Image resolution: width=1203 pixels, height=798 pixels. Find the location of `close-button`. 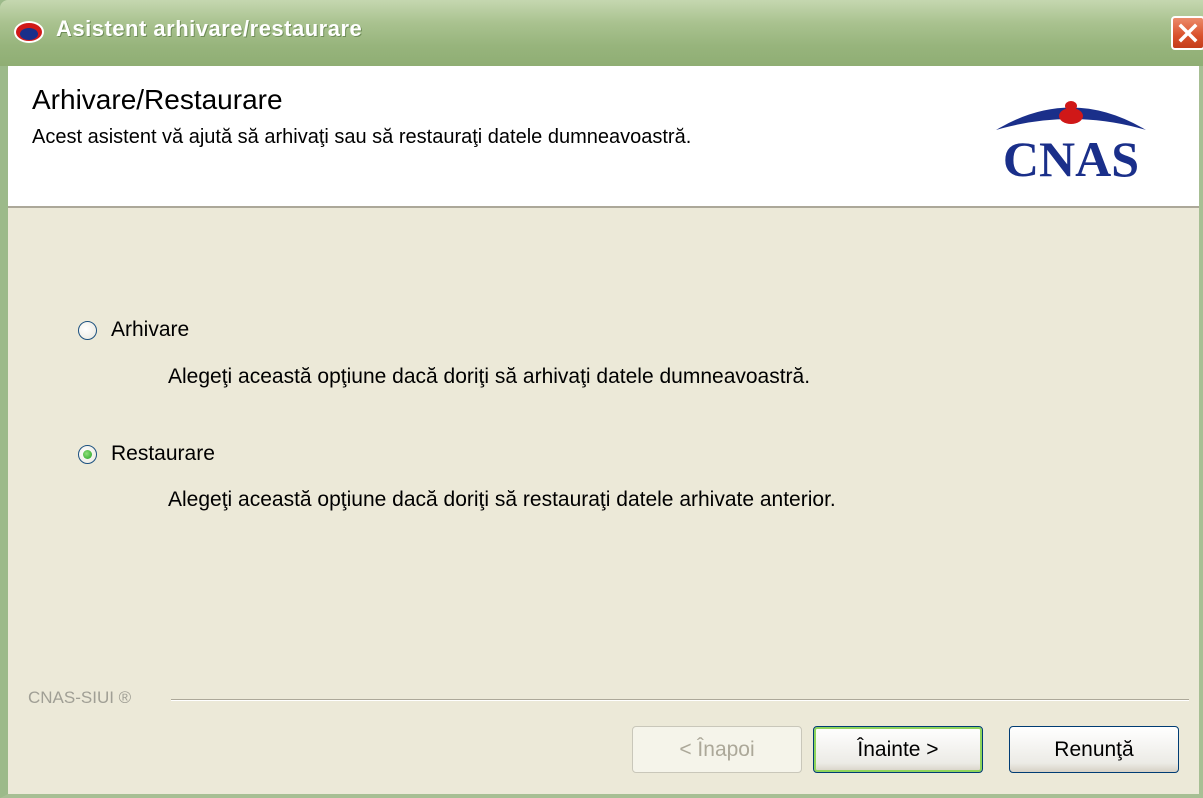

close-button is located at coordinates (1187, 33).